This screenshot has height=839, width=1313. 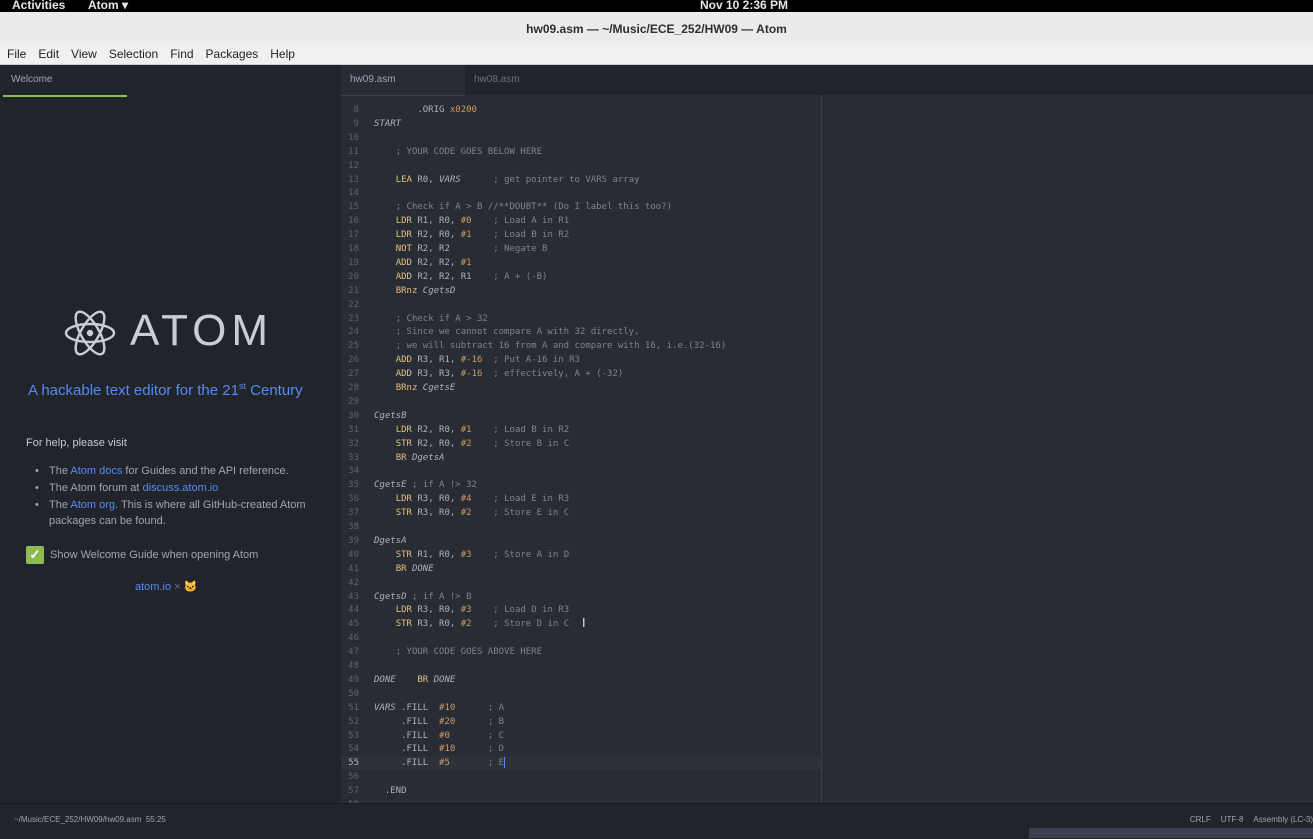 I want to click on app-menu: Atom ▾, so click(x=108, y=6).